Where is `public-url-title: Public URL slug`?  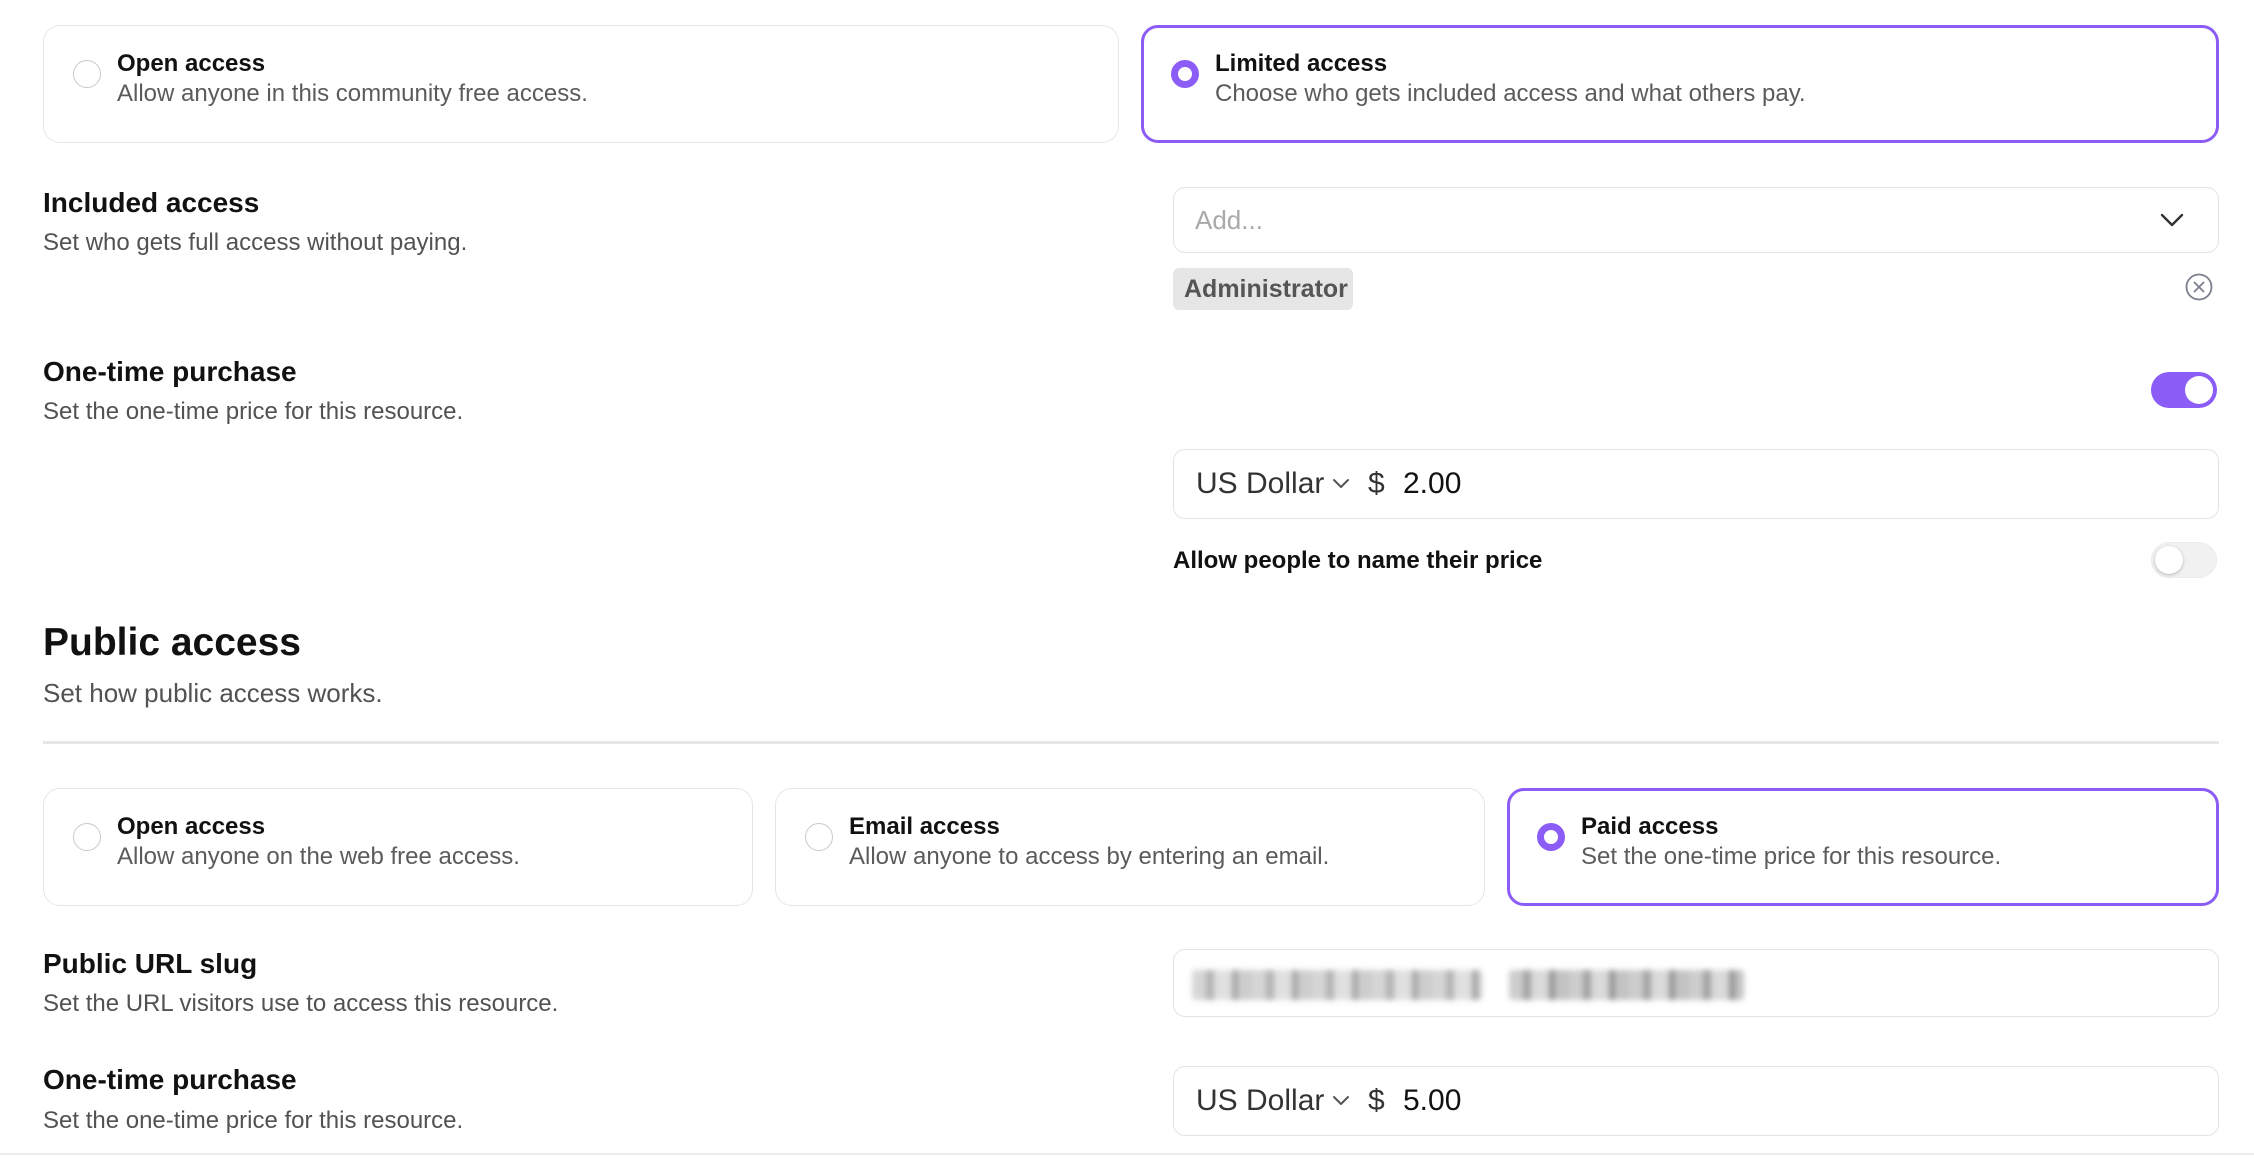
public-url-title: Public URL slug is located at coordinates (150, 963).